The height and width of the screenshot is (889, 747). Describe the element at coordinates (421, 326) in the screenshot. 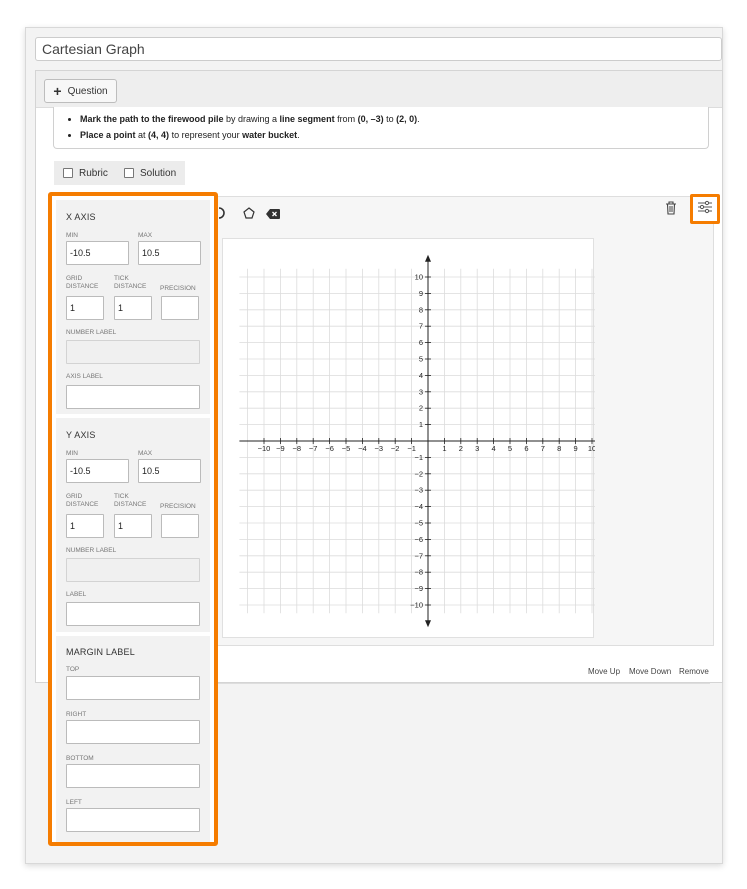

I see `y-tick-label: 7` at that location.